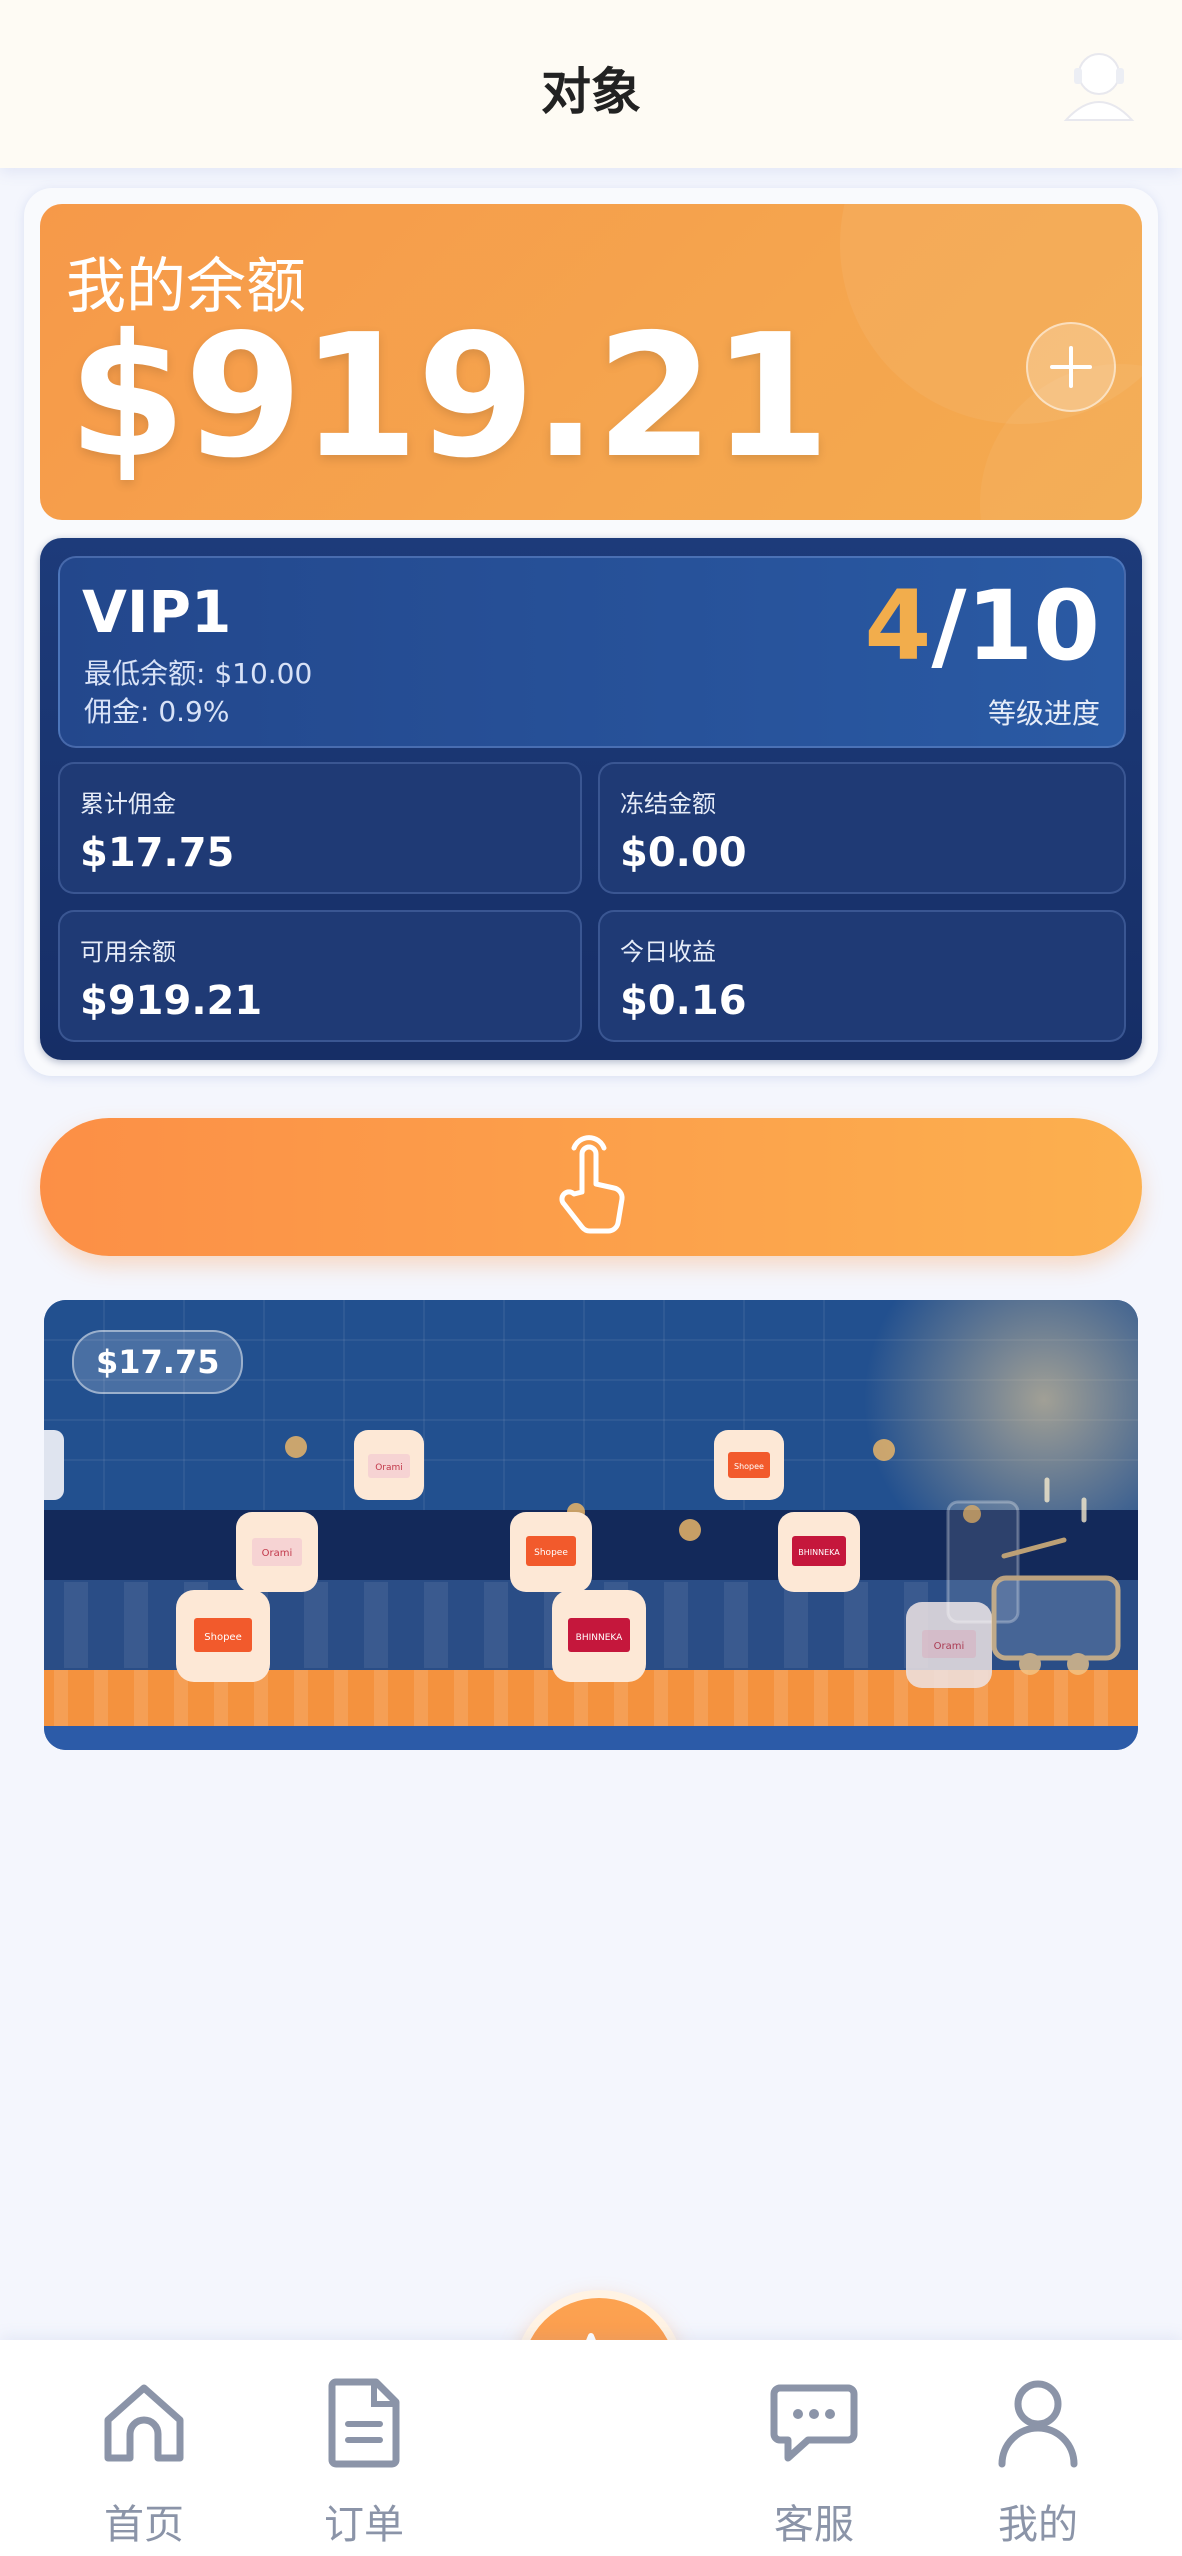 The width and height of the screenshot is (1182, 2556). I want to click on stat-value: $0.16, so click(683, 1001).